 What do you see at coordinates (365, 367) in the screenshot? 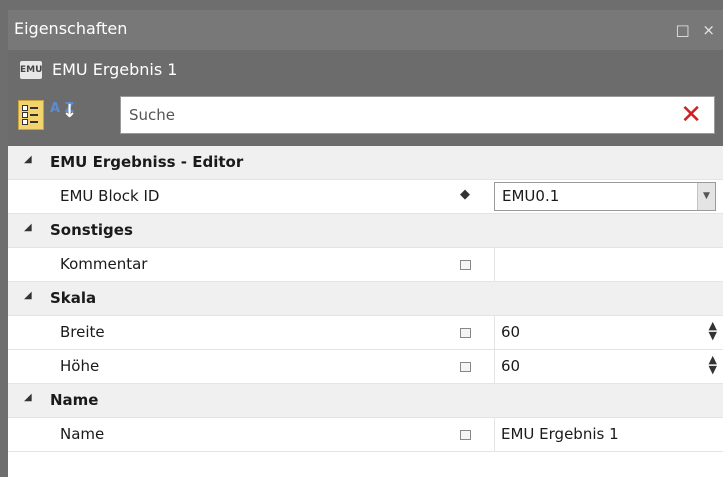
I see `property-row: Höhe 60 ▲ ▼` at bounding box center [365, 367].